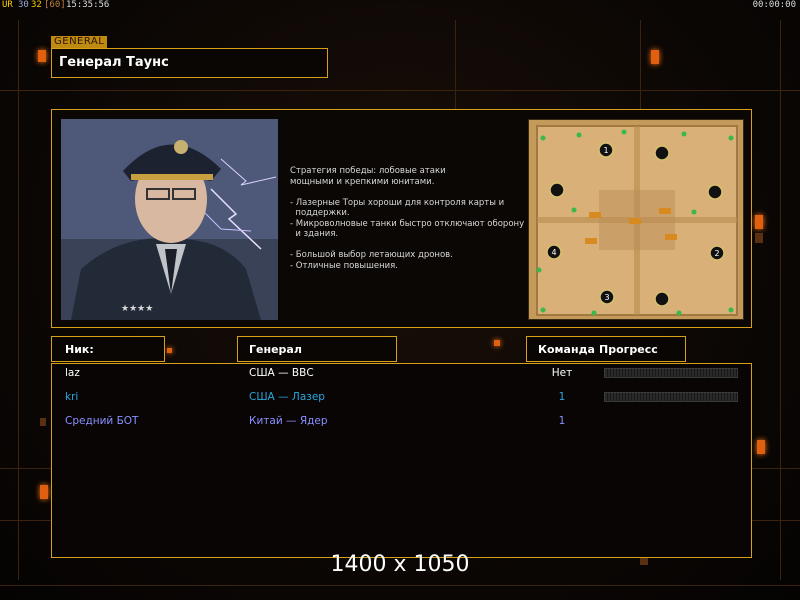 This screenshot has width=800, height=600. Describe the element at coordinates (368, 171) in the screenshot. I see `description-line: Стратегия победы: лобовые атаки` at that location.